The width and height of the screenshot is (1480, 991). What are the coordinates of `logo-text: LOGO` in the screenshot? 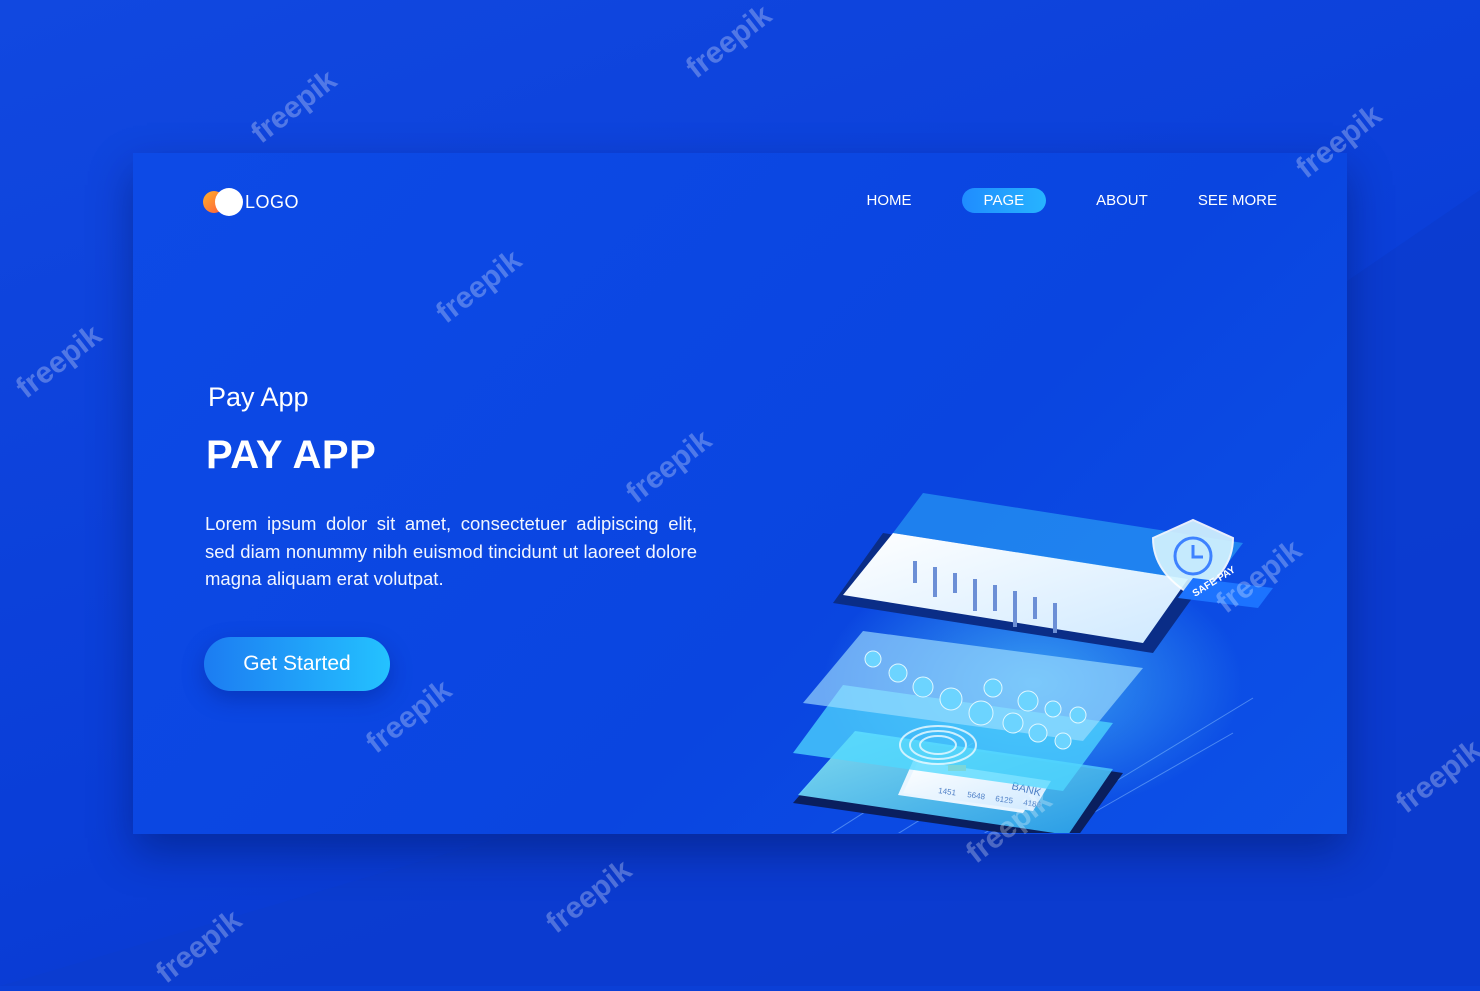 It's located at (272, 201).